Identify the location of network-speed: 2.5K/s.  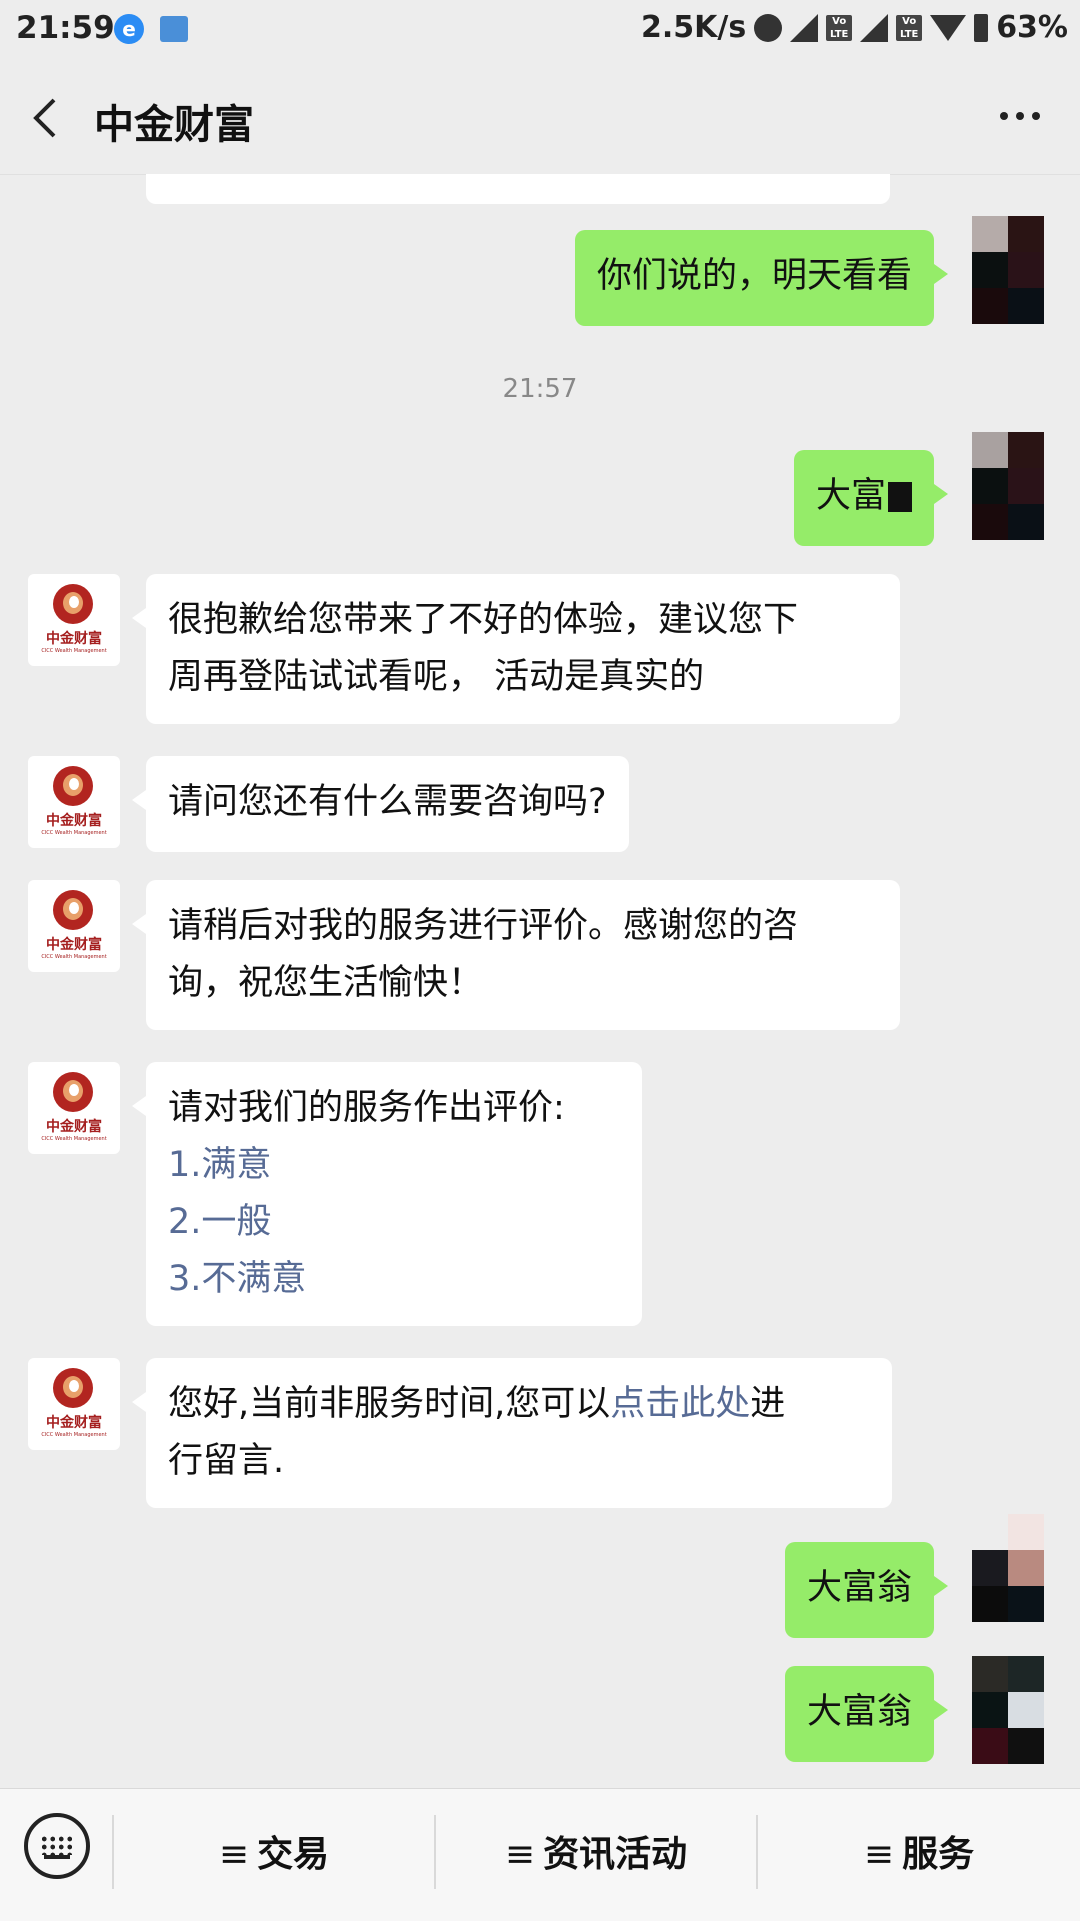
(693, 27).